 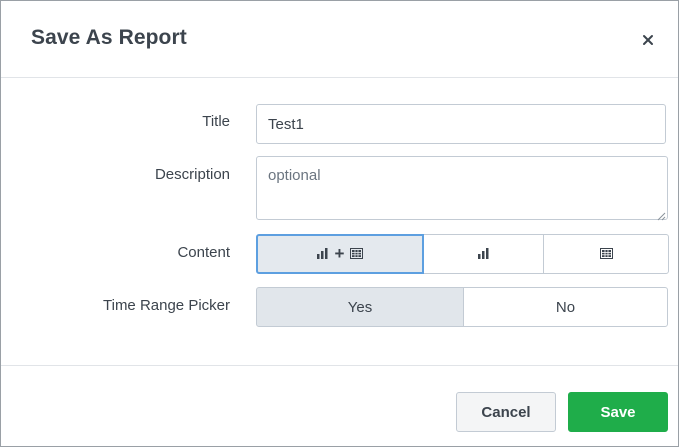 I want to click on plus-sign: +, so click(x=339, y=253).